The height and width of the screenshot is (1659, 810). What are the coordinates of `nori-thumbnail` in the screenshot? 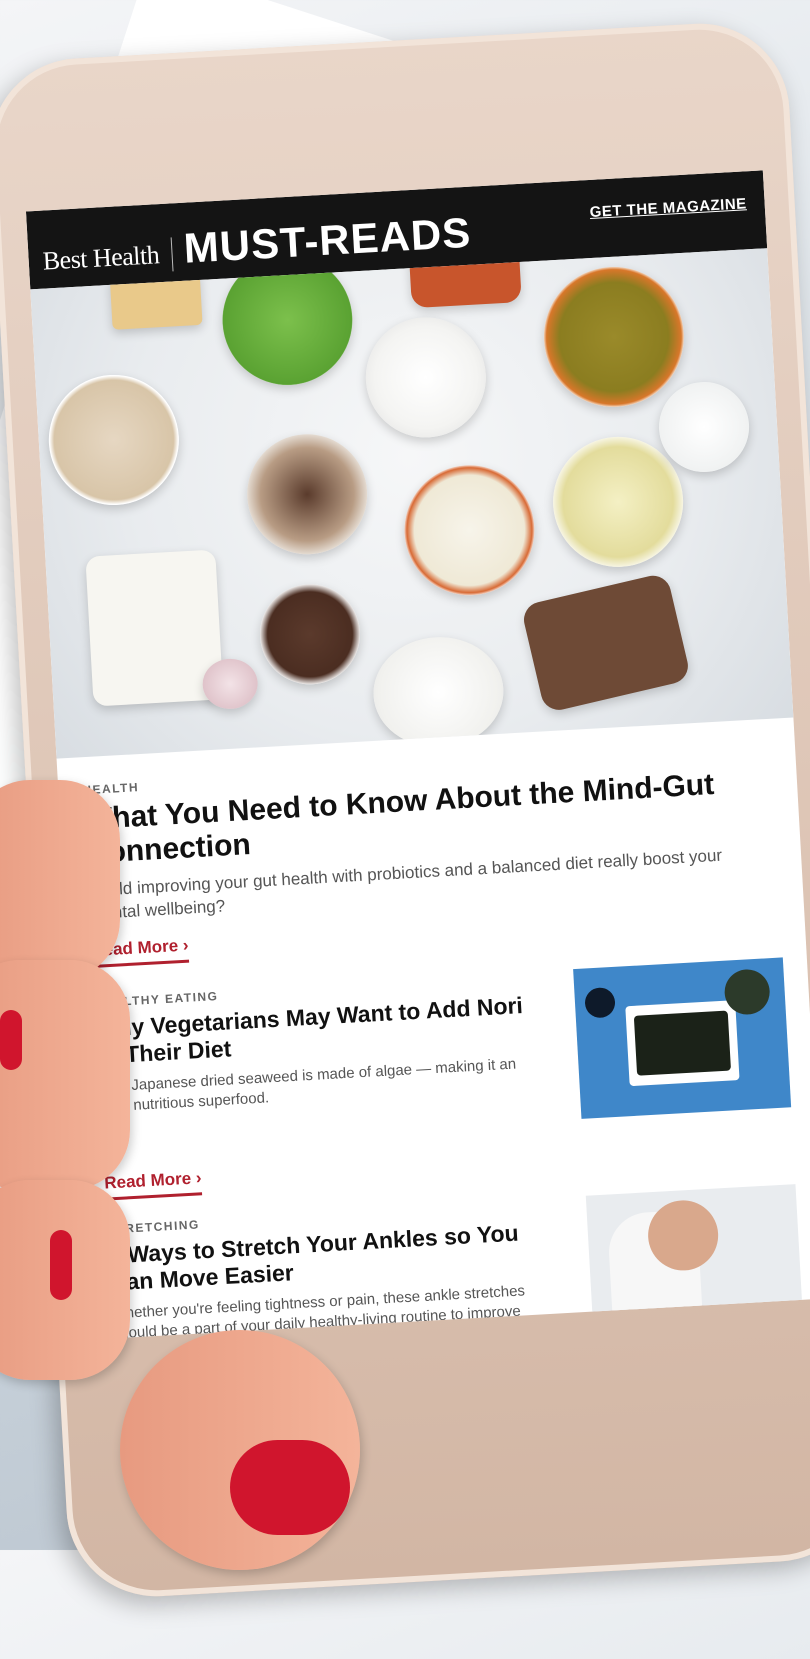 It's located at (682, 1038).